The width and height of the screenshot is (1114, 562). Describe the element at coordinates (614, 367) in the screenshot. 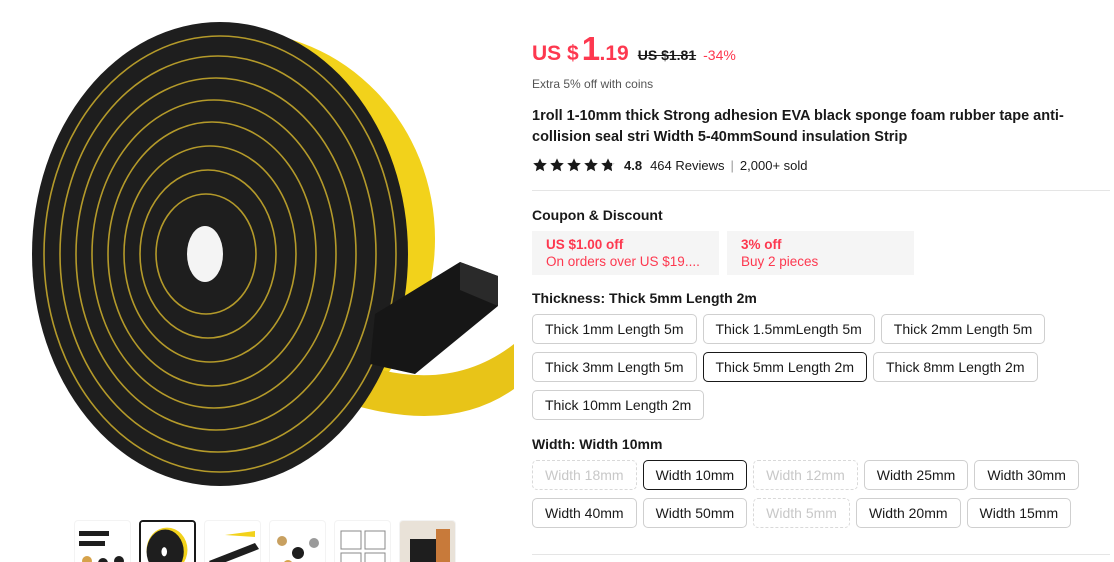

I see `thickness-option: Thick 3mm Length 5m` at that location.